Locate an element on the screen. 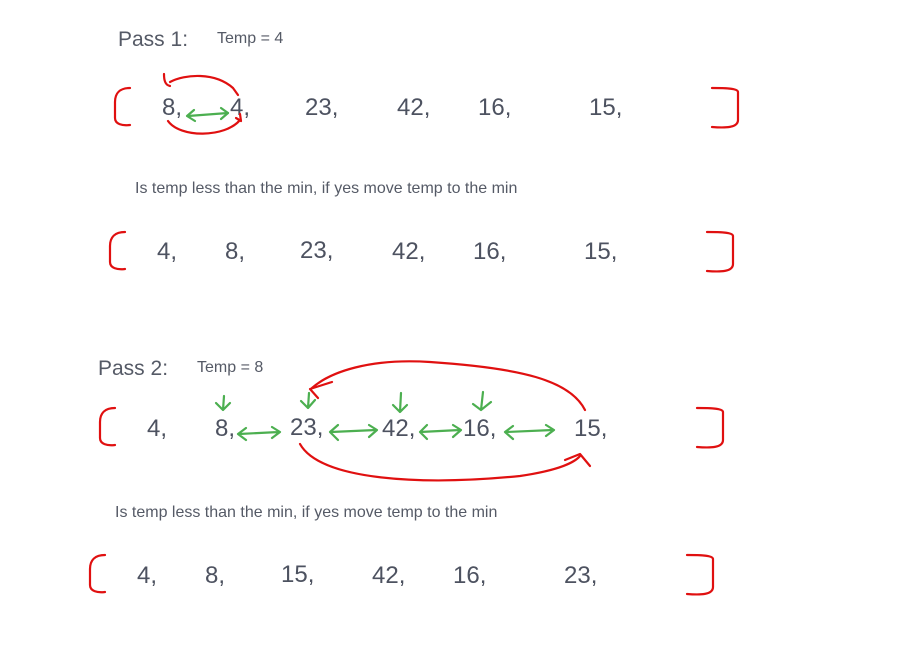  swap-arrow is located at coordinates (207, 114).